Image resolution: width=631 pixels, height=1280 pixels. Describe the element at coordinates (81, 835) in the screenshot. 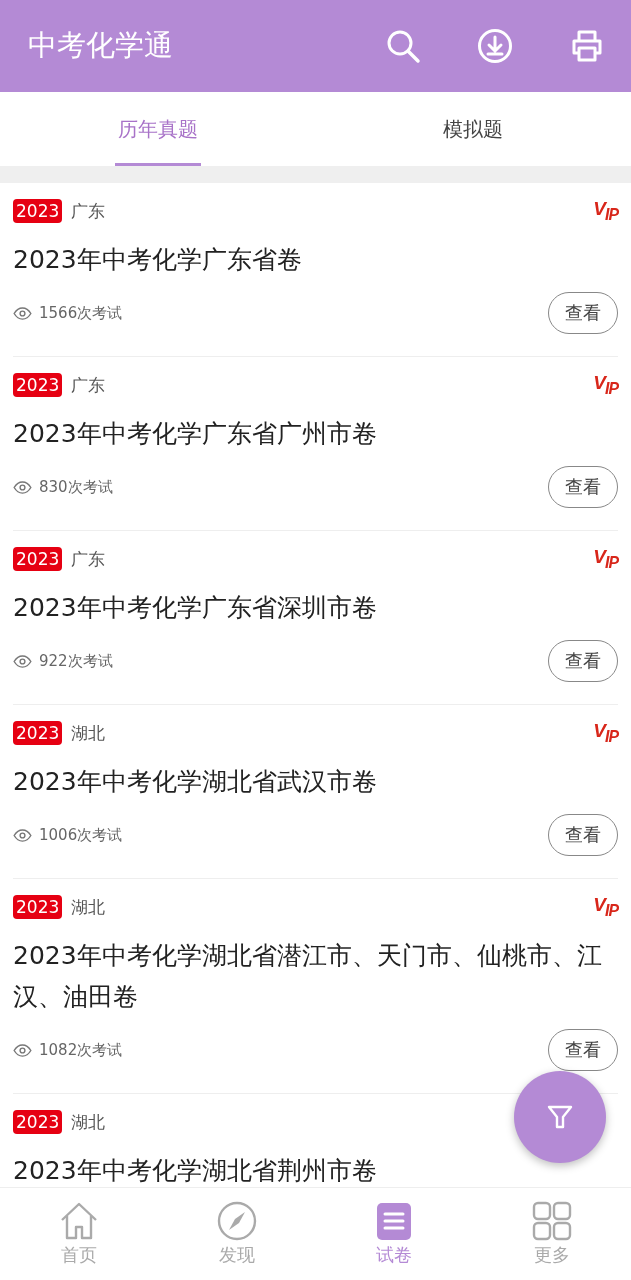

I see `exam-count: 1006次考试` at that location.